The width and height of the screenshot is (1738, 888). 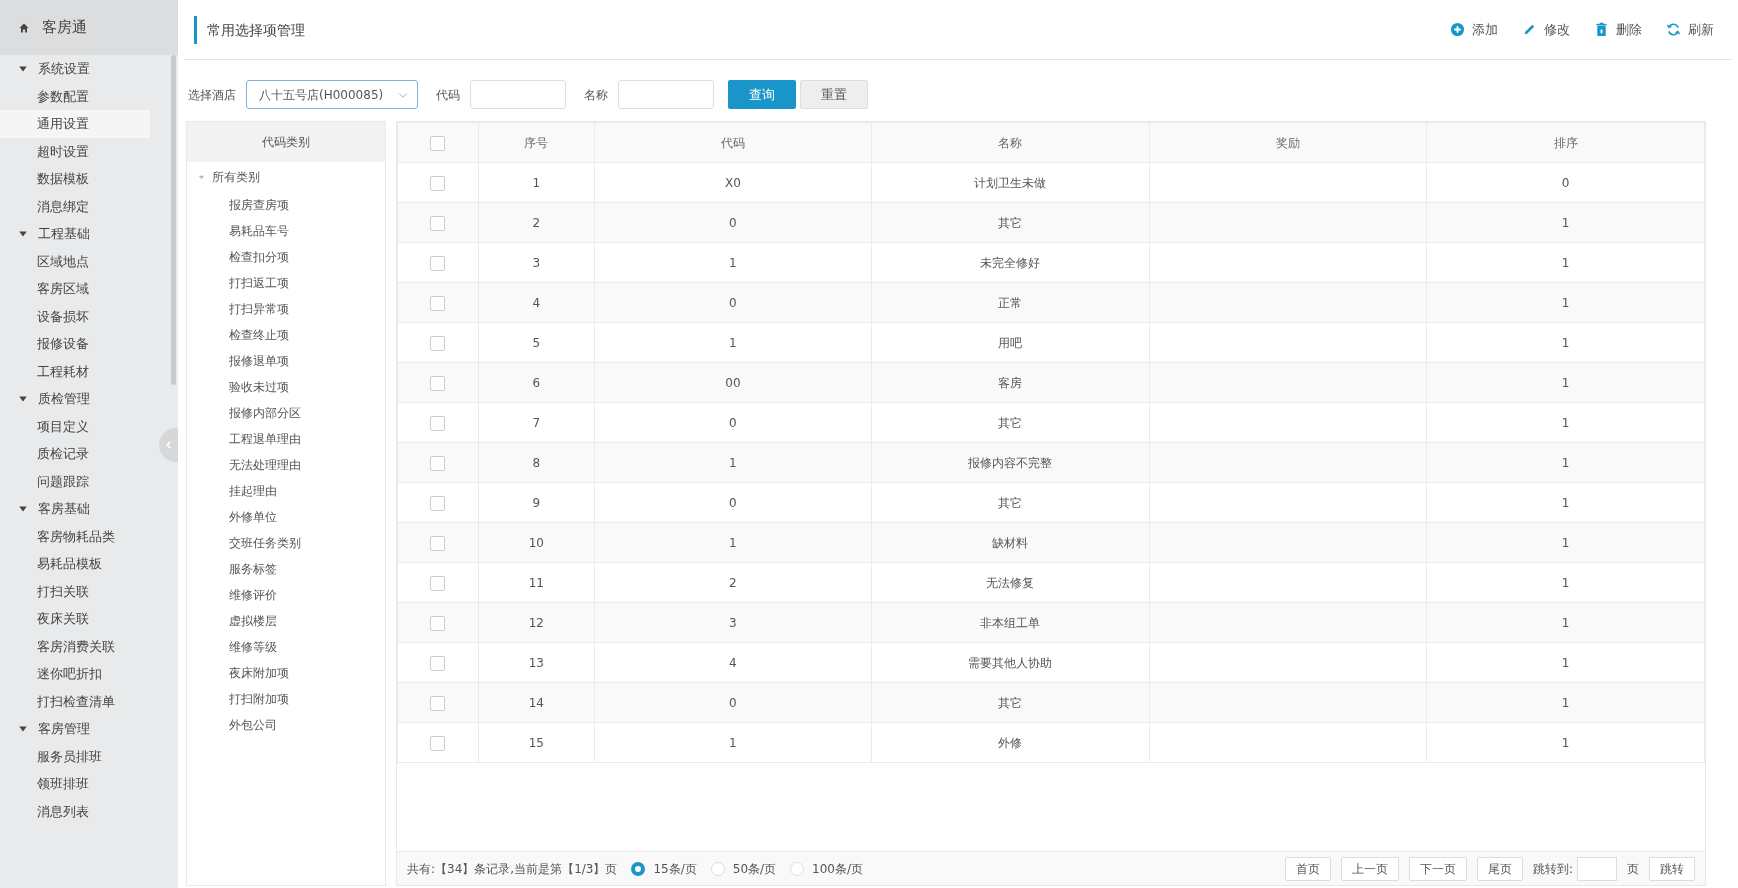 What do you see at coordinates (75, 124) in the screenshot?
I see `sidebar-item: 通用设置` at bounding box center [75, 124].